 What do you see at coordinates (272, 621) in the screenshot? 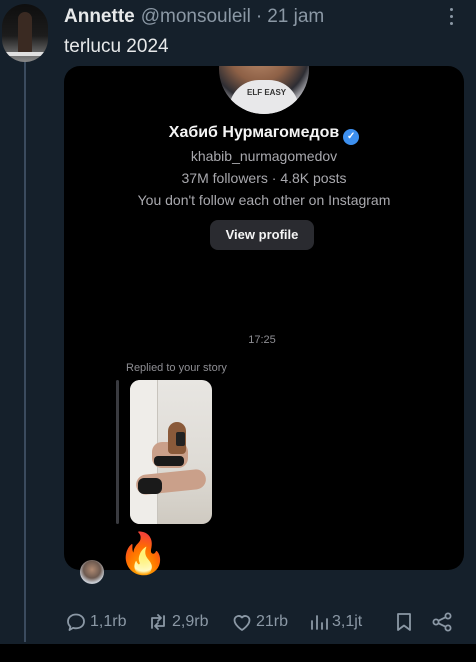
I see `like-count: 21rb` at bounding box center [272, 621].